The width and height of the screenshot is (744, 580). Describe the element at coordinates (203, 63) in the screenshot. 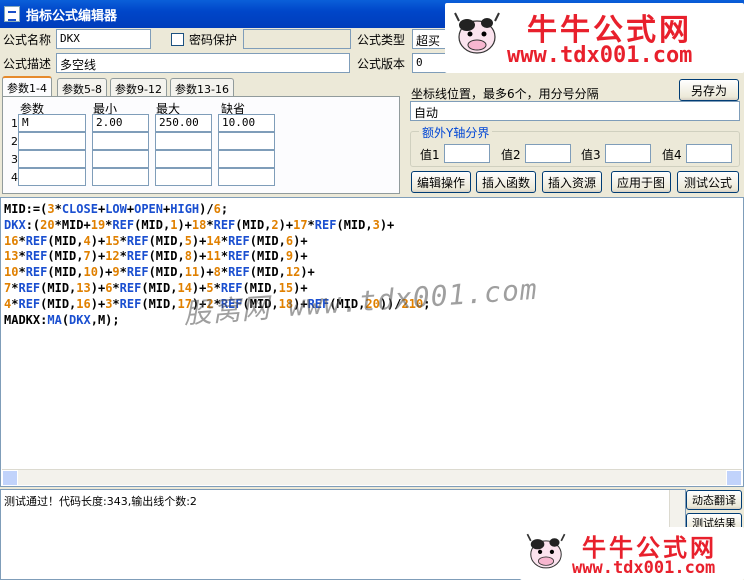

I see `desc-field: 多空线` at that location.